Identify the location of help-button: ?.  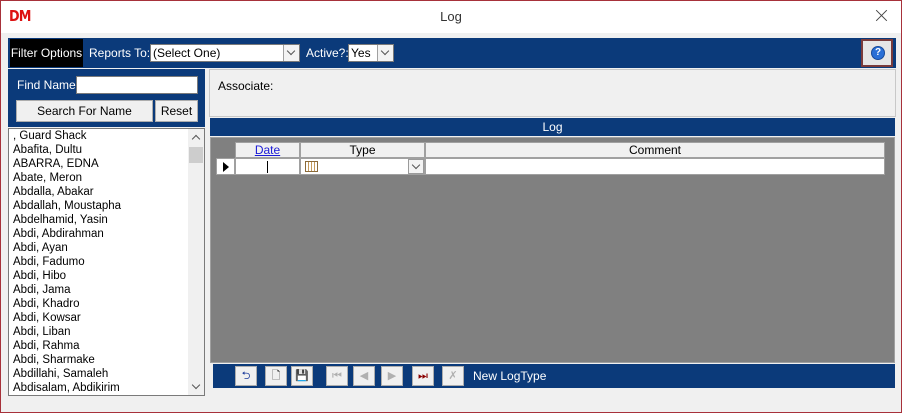
(877, 53).